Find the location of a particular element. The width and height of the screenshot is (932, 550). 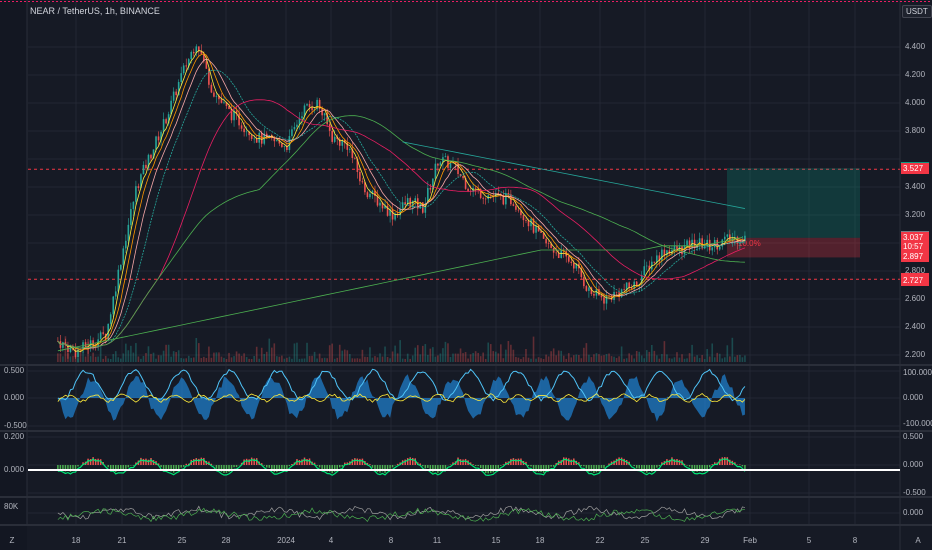

auto-scale-button: A is located at coordinates (917, 540).